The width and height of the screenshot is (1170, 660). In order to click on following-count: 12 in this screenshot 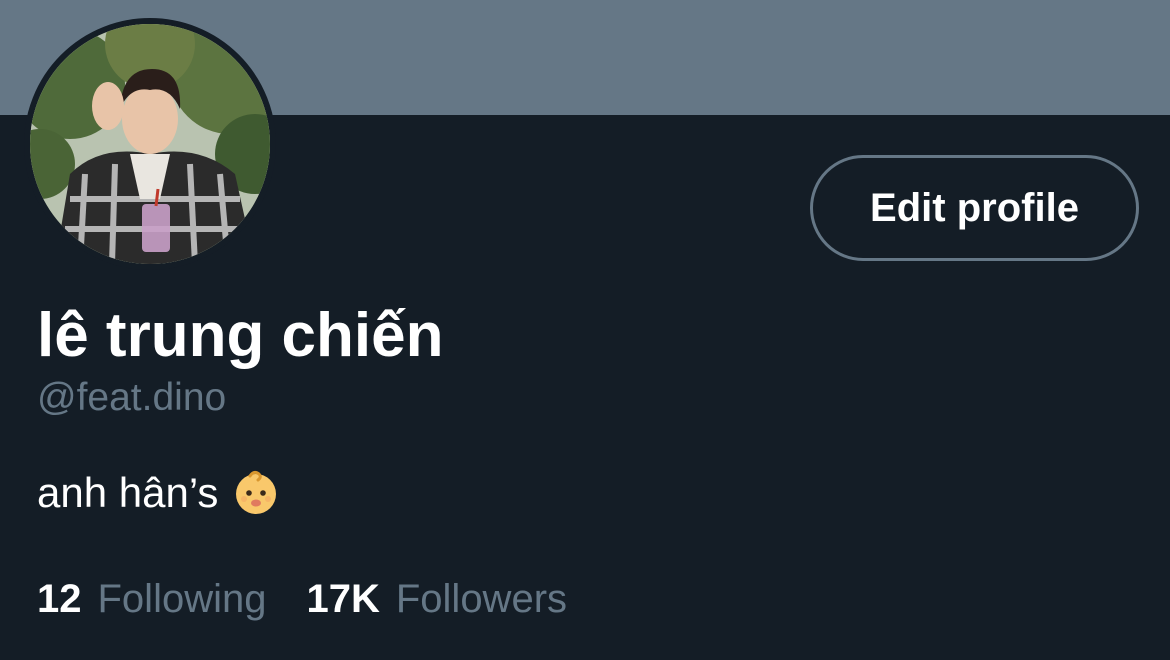, I will do `click(59, 599)`.